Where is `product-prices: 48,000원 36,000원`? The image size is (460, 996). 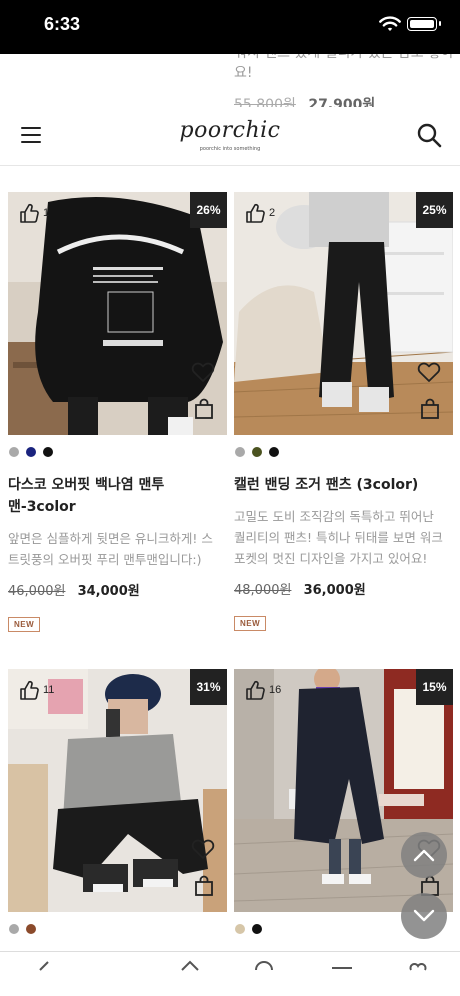 product-prices: 48,000원 36,000원 is located at coordinates (343, 588).